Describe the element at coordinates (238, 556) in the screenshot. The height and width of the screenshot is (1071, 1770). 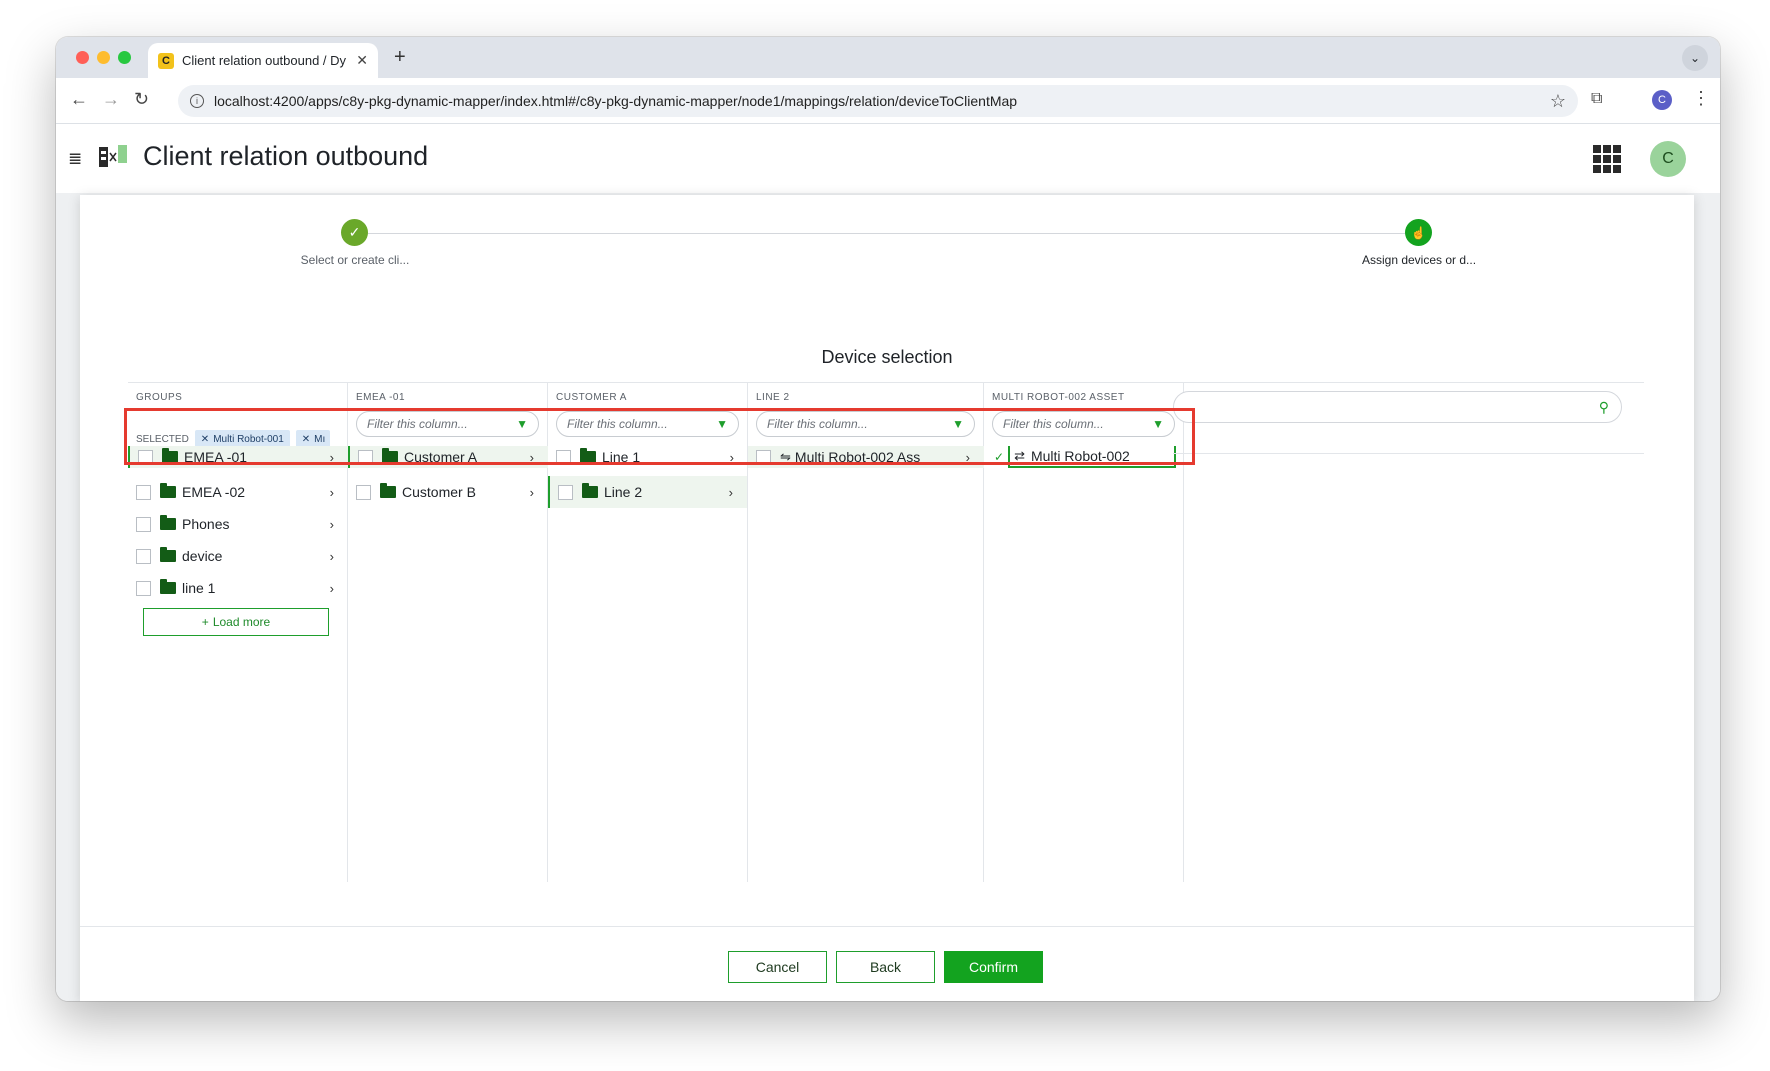
I see `list-item: device ›` at that location.